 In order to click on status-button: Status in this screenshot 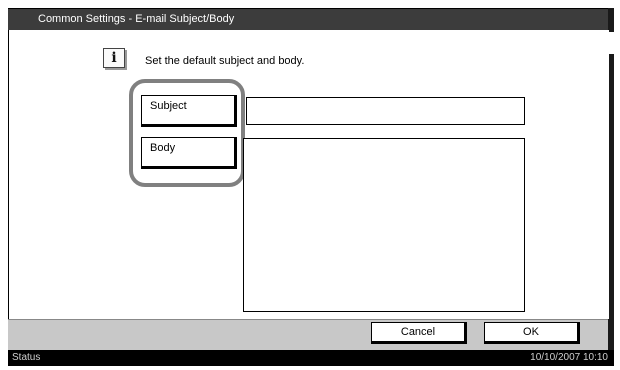, I will do `click(26, 357)`.